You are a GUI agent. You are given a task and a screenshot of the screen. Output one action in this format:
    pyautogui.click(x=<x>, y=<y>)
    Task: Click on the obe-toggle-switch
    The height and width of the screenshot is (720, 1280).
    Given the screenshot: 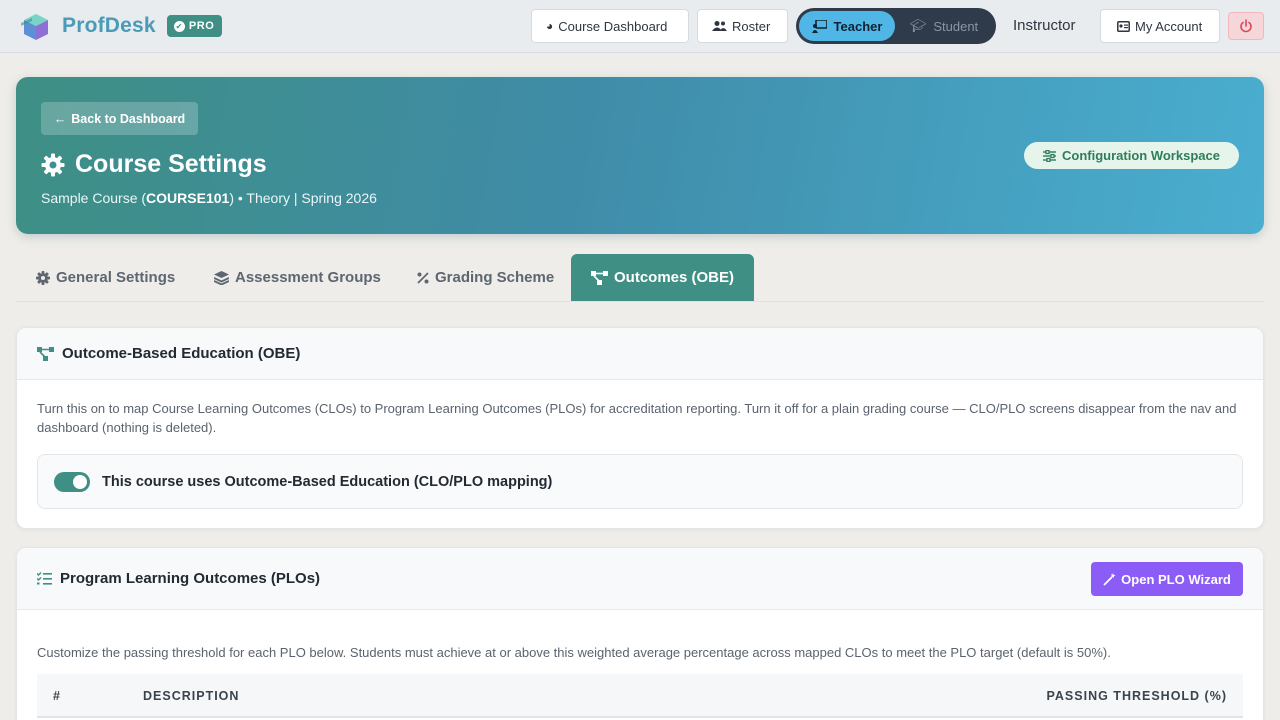 What is the action you would take?
    pyautogui.click(x=72, y=481)
    